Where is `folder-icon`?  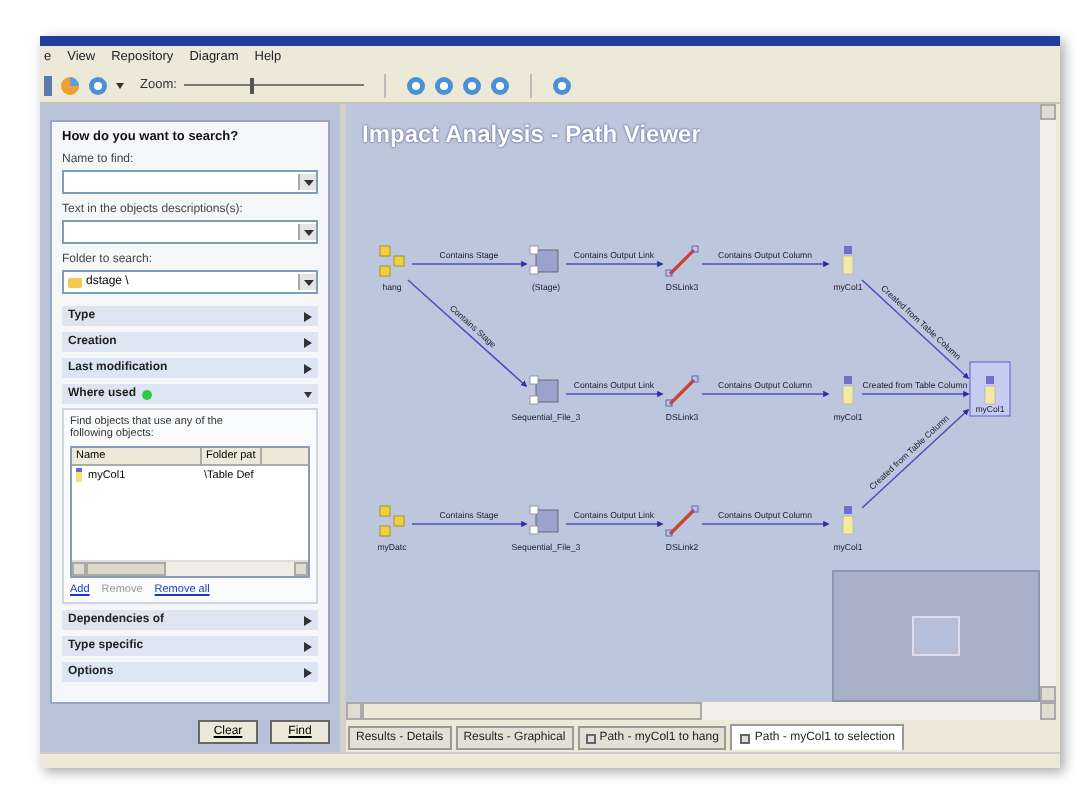
folder-icon is located at coordinates (75, 282).